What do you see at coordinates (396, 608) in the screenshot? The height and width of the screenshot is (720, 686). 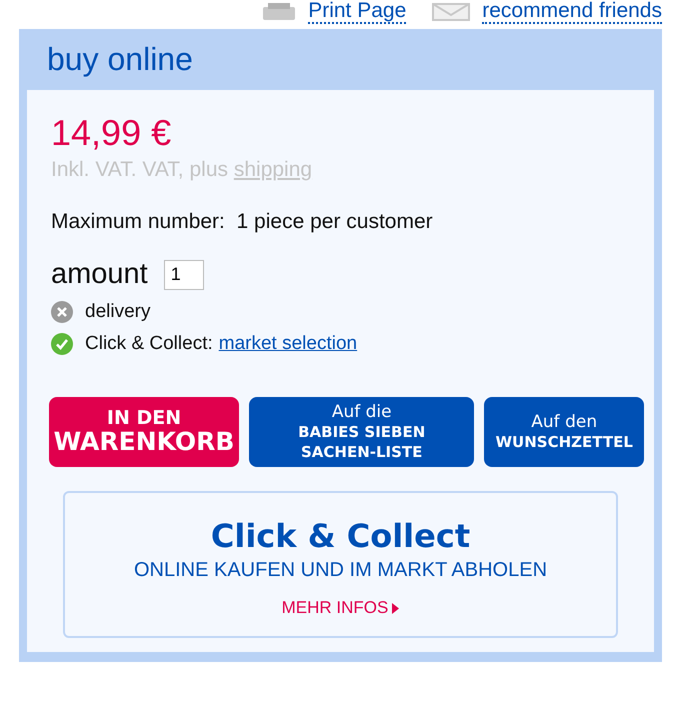 I see `triangle-icon` at bounding box center [396, 608].